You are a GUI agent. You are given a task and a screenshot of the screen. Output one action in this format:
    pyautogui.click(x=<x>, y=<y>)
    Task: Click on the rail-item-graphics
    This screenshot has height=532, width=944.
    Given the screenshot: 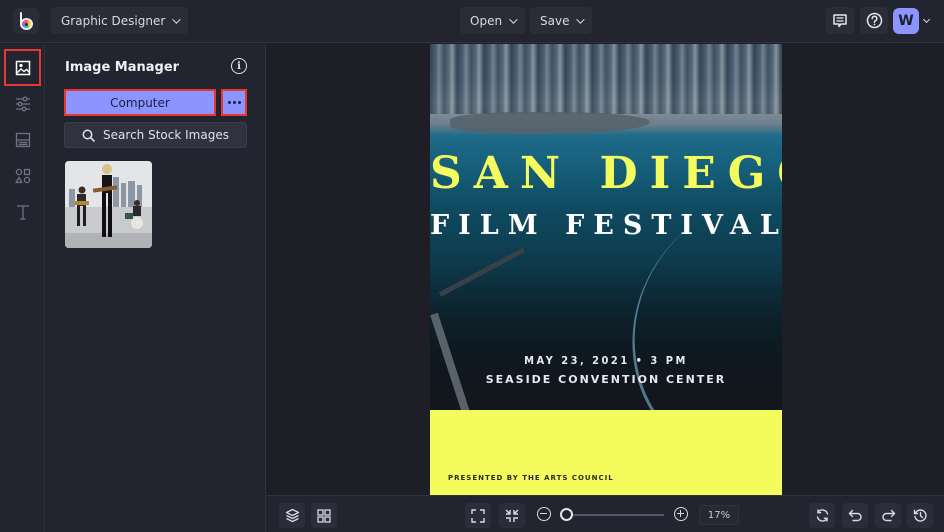 What is the action you would take?
    pyautogui.click(x=22, y=175)
    